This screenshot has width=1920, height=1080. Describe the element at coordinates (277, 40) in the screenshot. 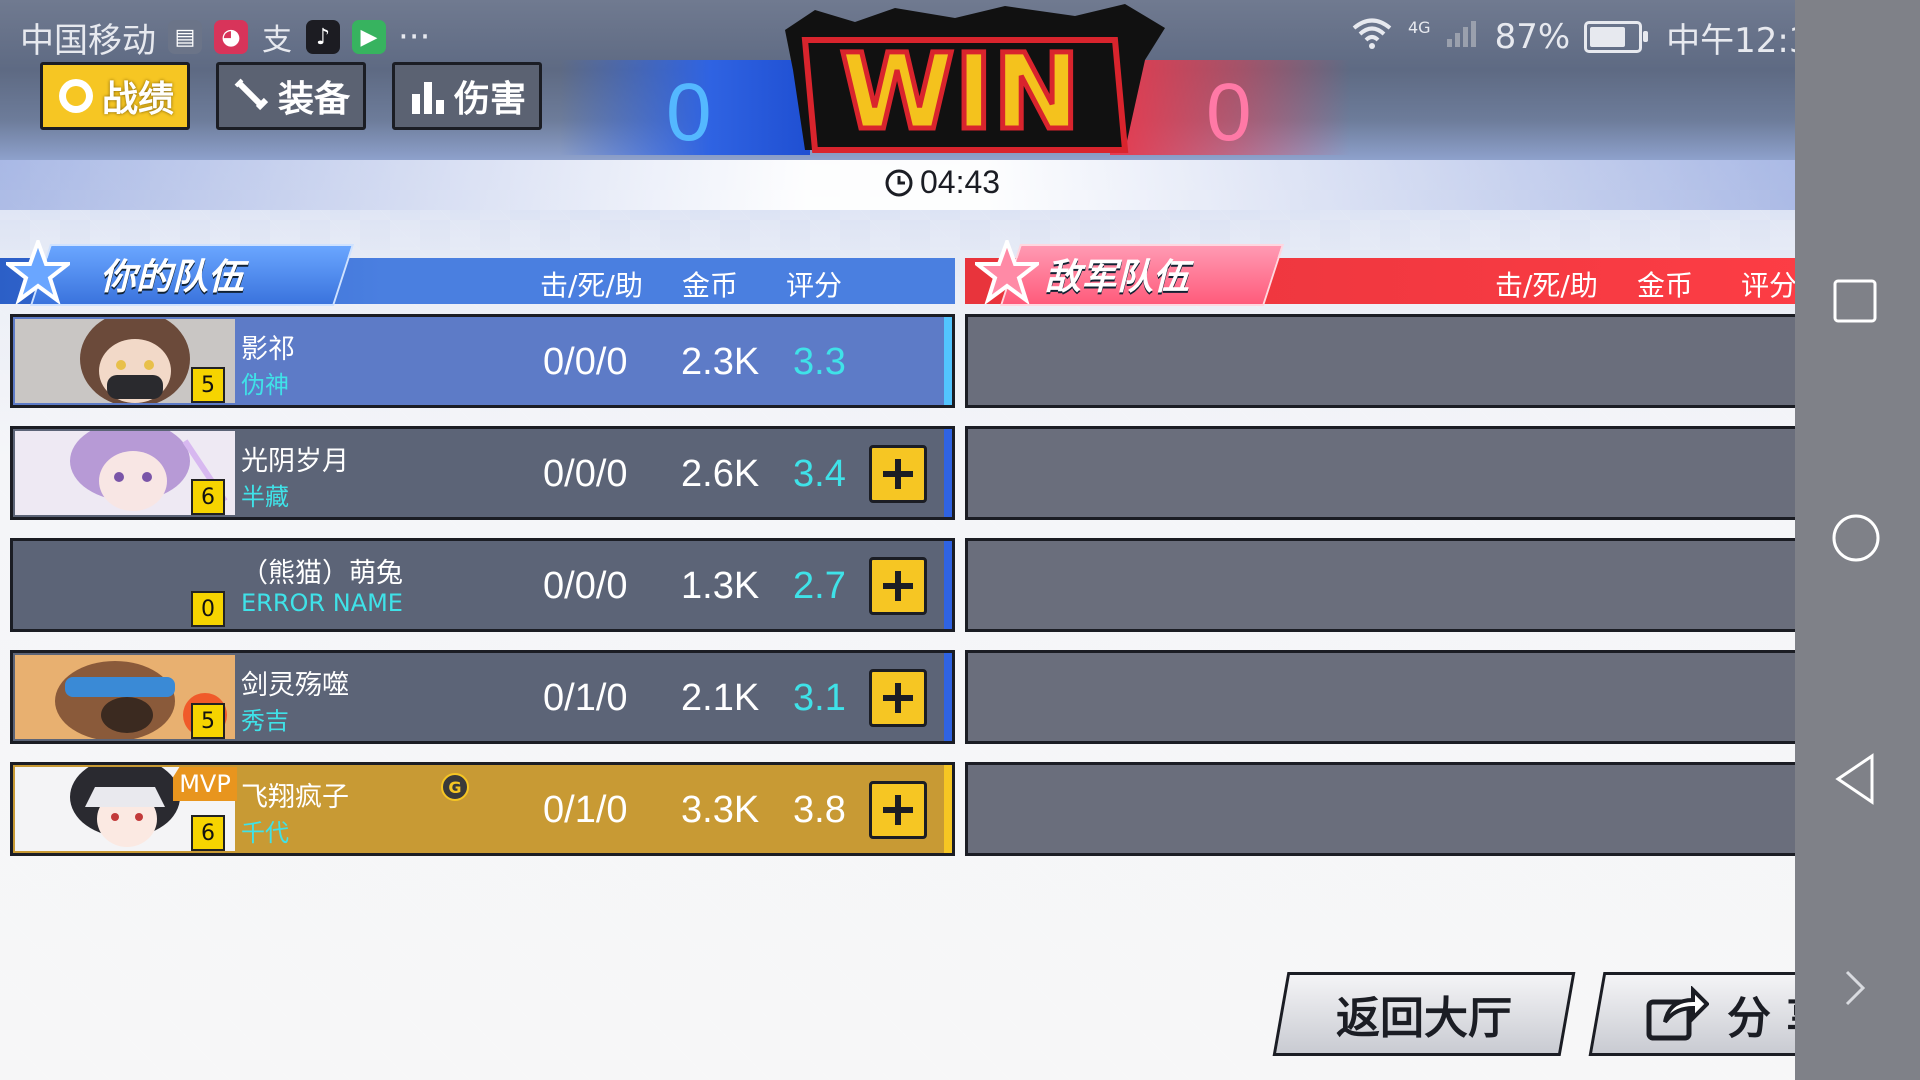

I see `alipay-icon: 支` at that location.